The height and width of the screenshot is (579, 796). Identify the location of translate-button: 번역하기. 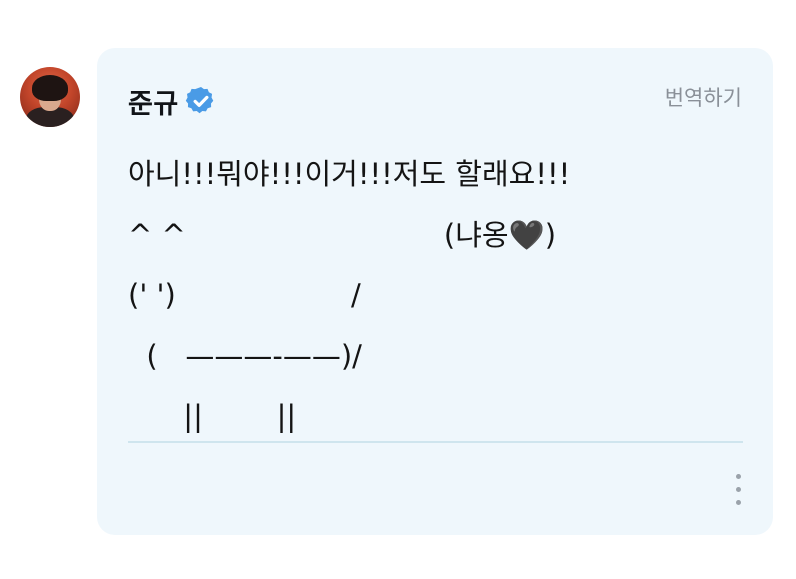
(703, 97).